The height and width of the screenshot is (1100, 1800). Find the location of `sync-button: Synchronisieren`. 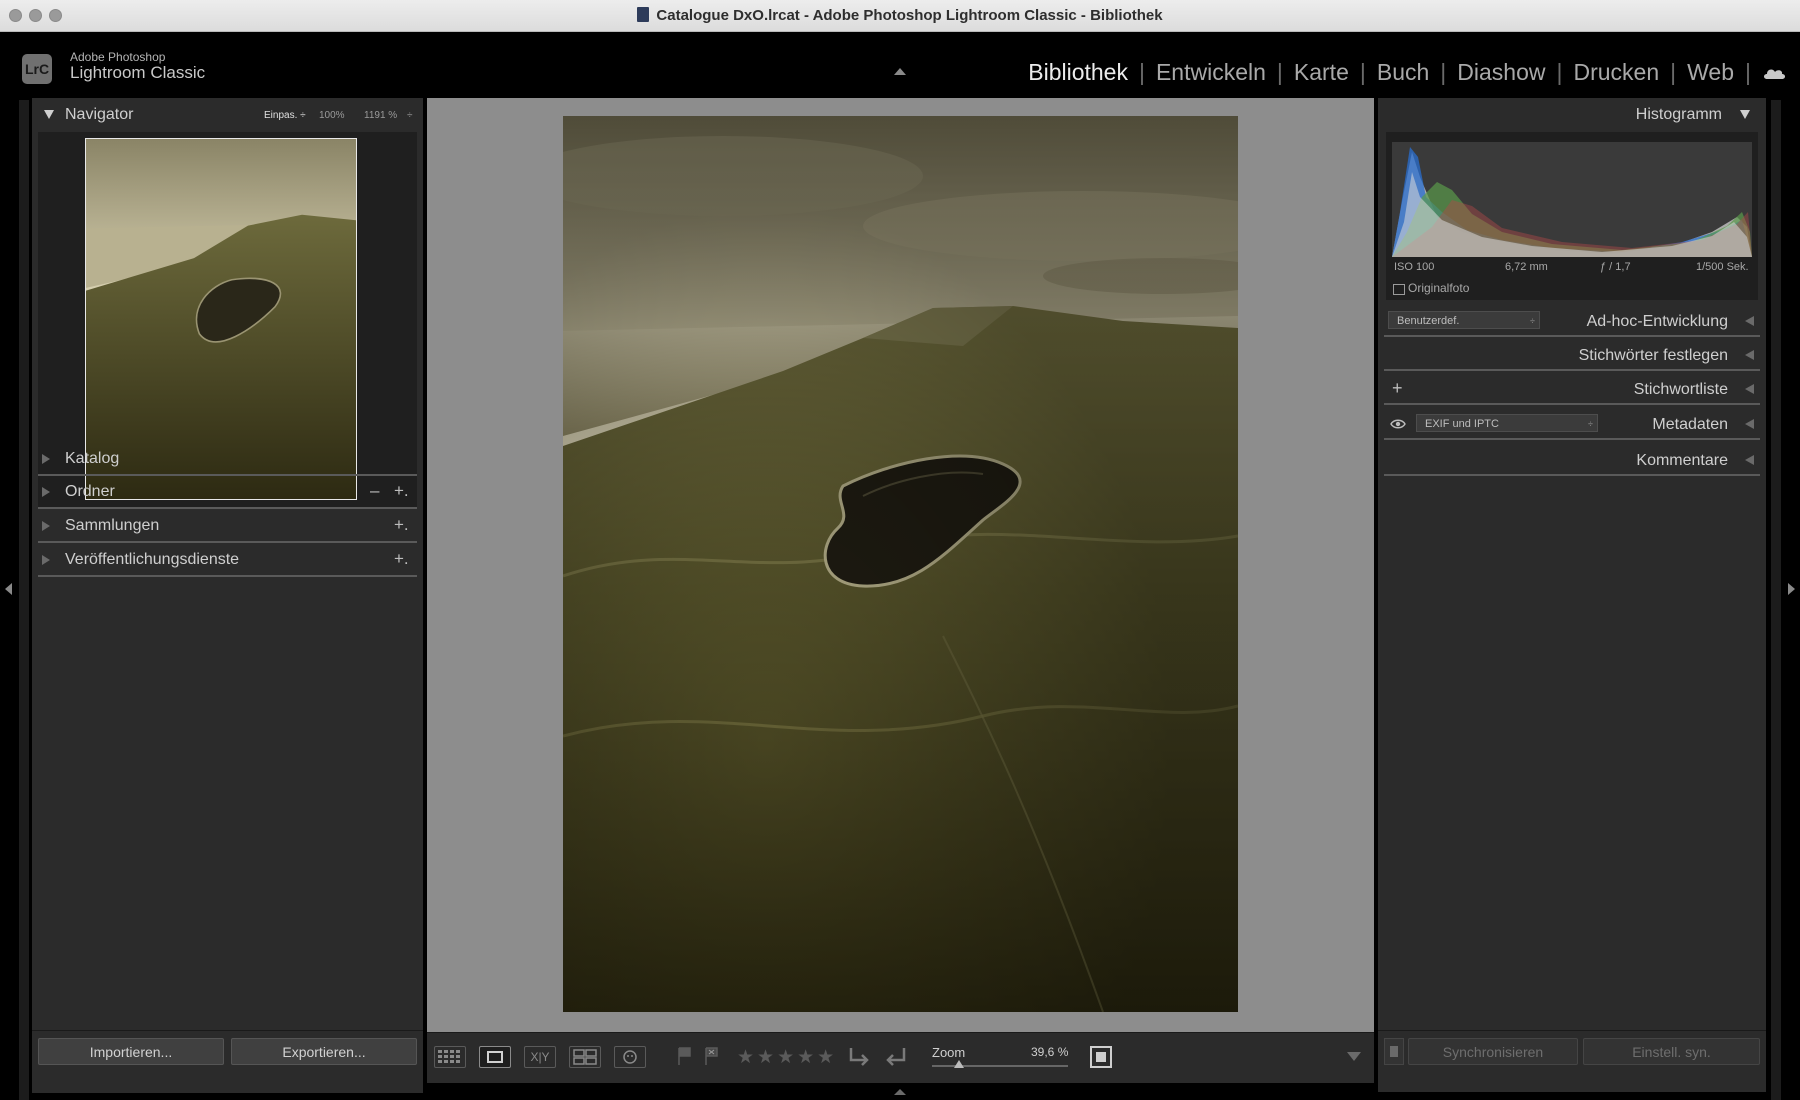

sync-button: Synchronisieren is located at coordinates (1493, 1051).